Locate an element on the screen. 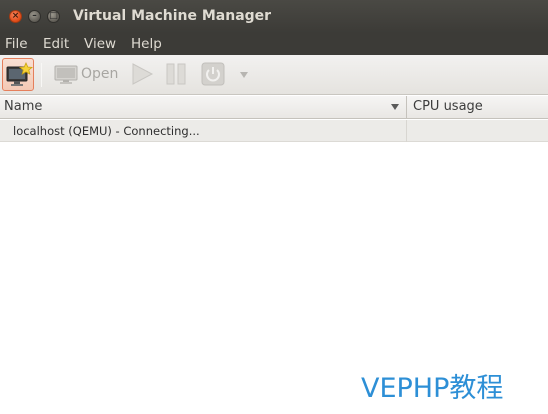 The image size is (548, 414). menubar: File Edit View Help is located at coordinates (274, 44).